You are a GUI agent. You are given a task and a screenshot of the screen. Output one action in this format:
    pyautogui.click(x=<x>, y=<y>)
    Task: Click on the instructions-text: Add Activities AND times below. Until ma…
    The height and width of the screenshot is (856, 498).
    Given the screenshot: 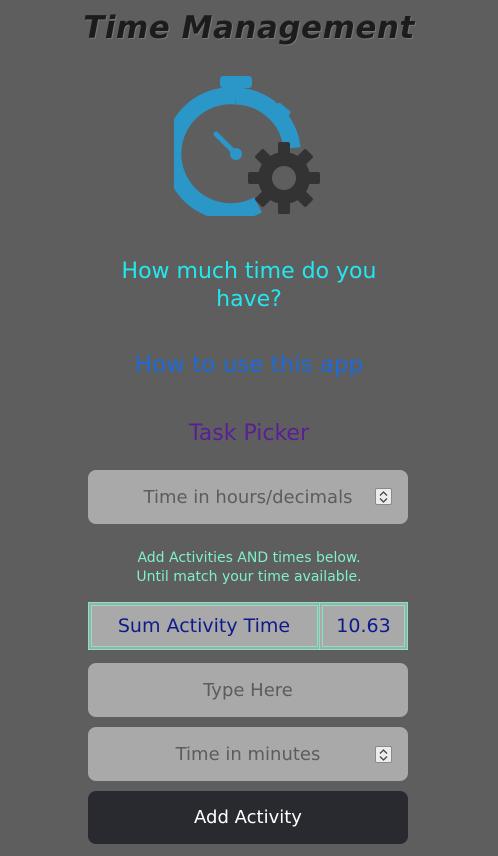 What is the action you would take?
    pyautogui.click(x=249, y=568)
    